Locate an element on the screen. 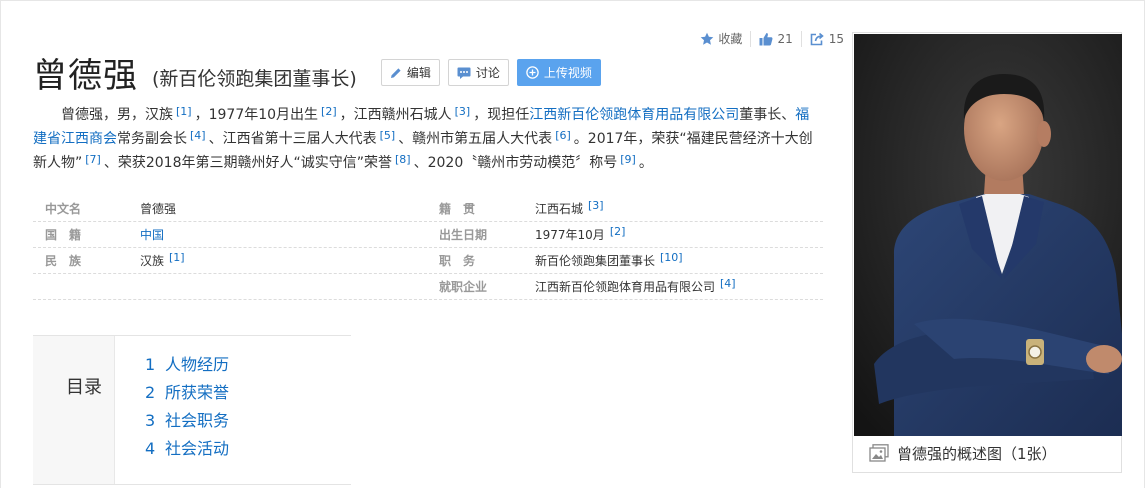 The width and height of the screenshot is (1145, 488). toc-item-number: 2 is located at coordinates (150, 392).